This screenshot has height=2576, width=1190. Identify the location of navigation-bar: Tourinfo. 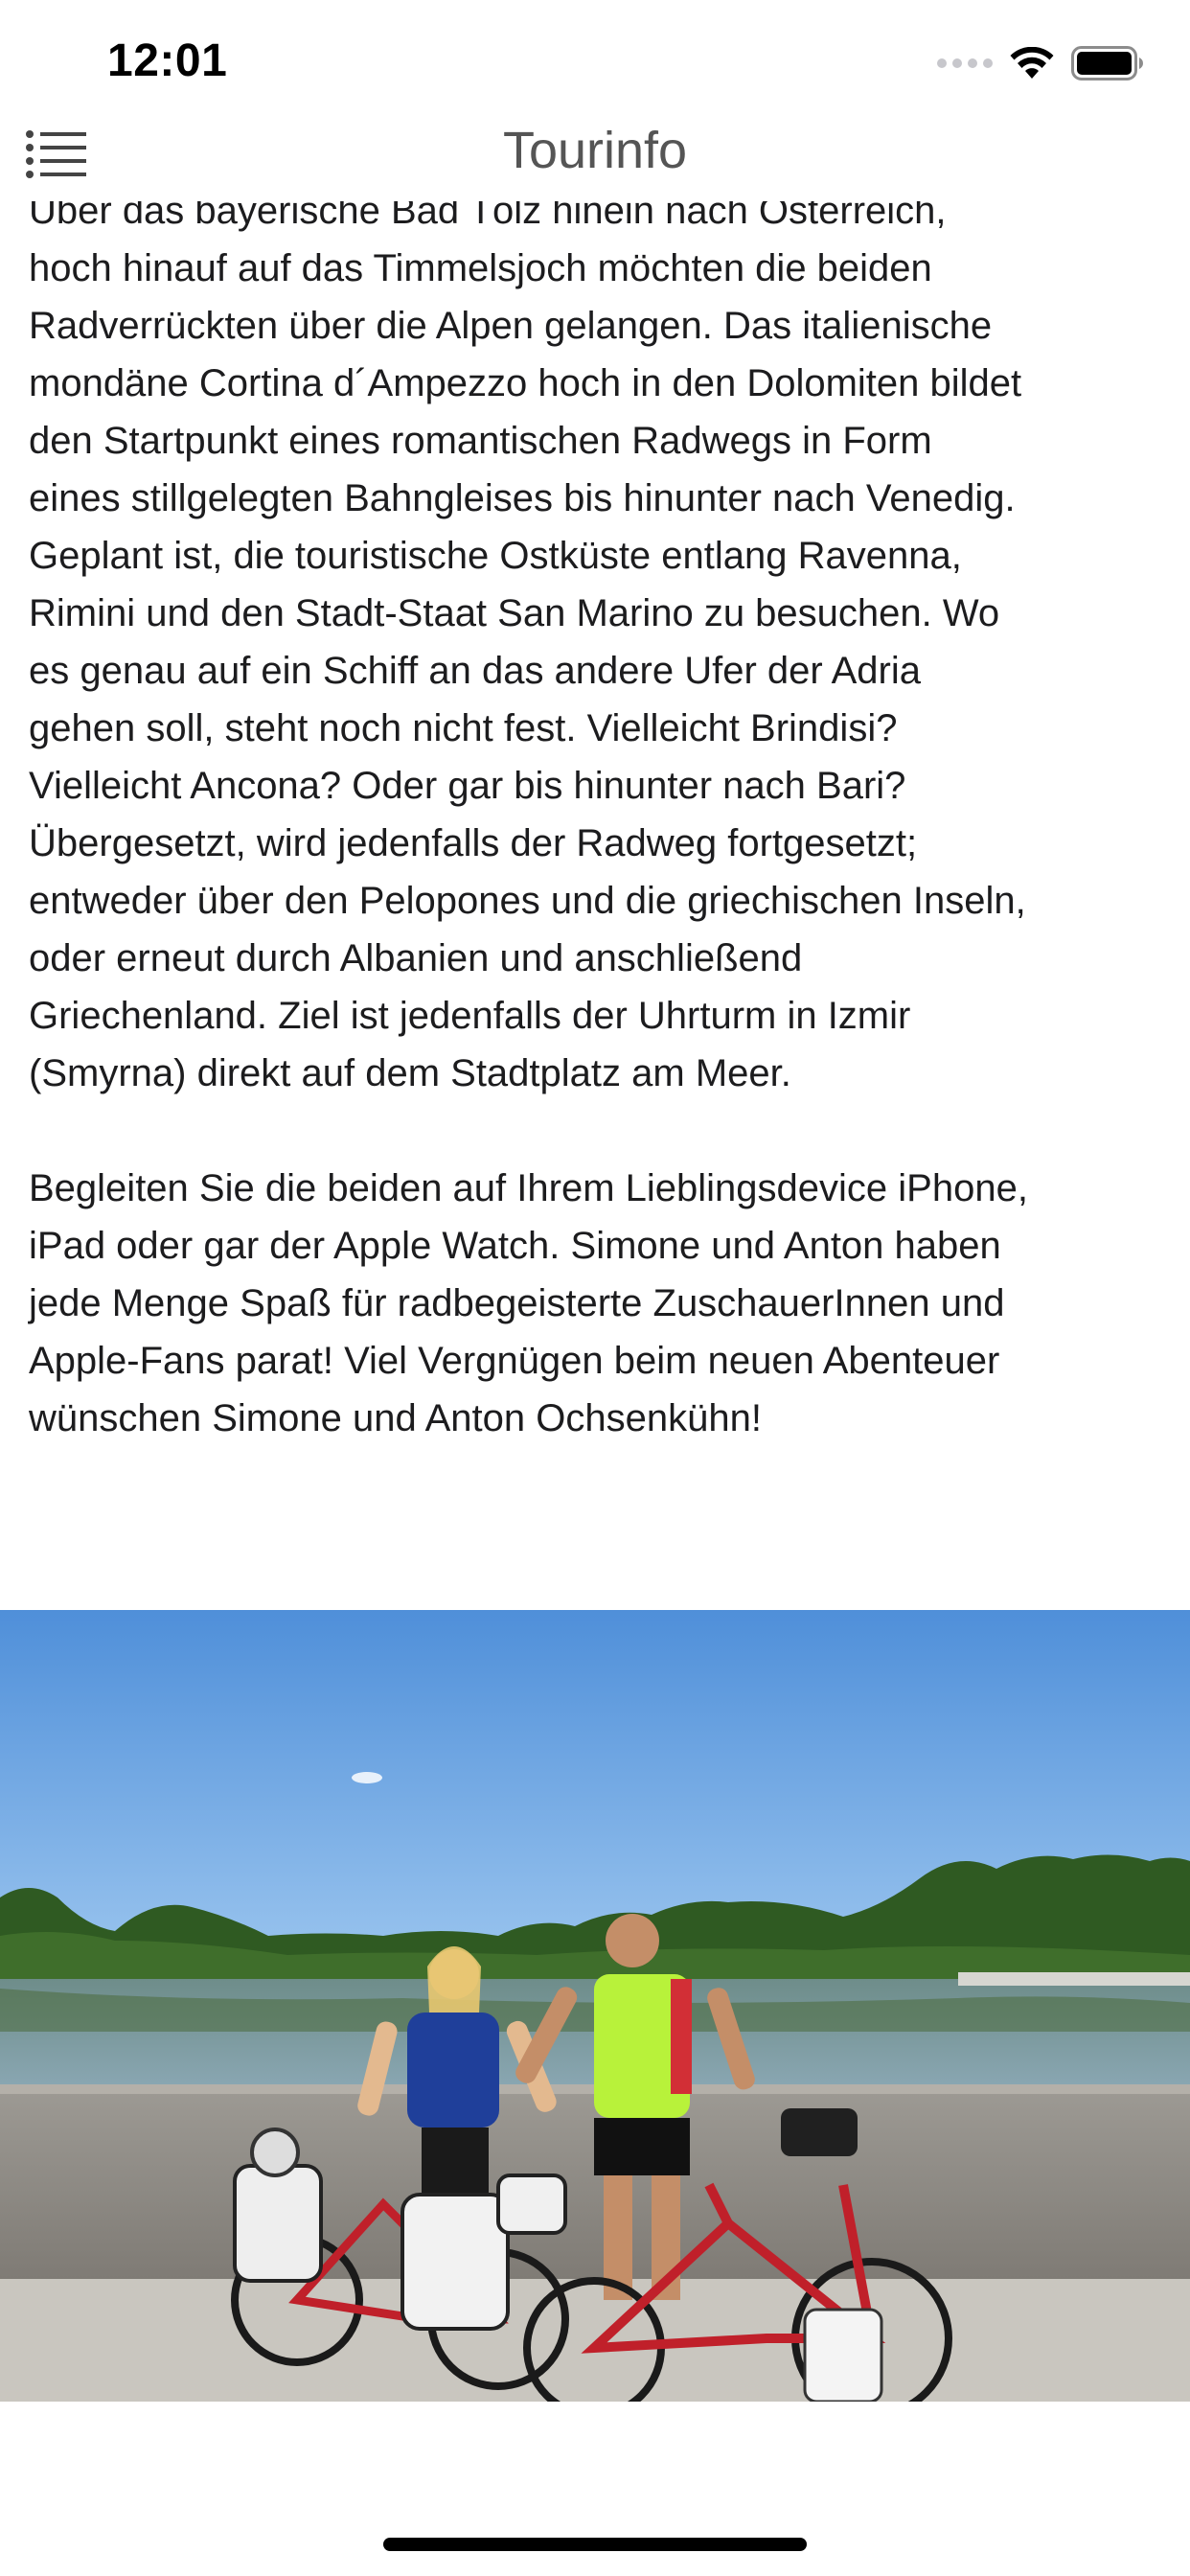
(595, 153).